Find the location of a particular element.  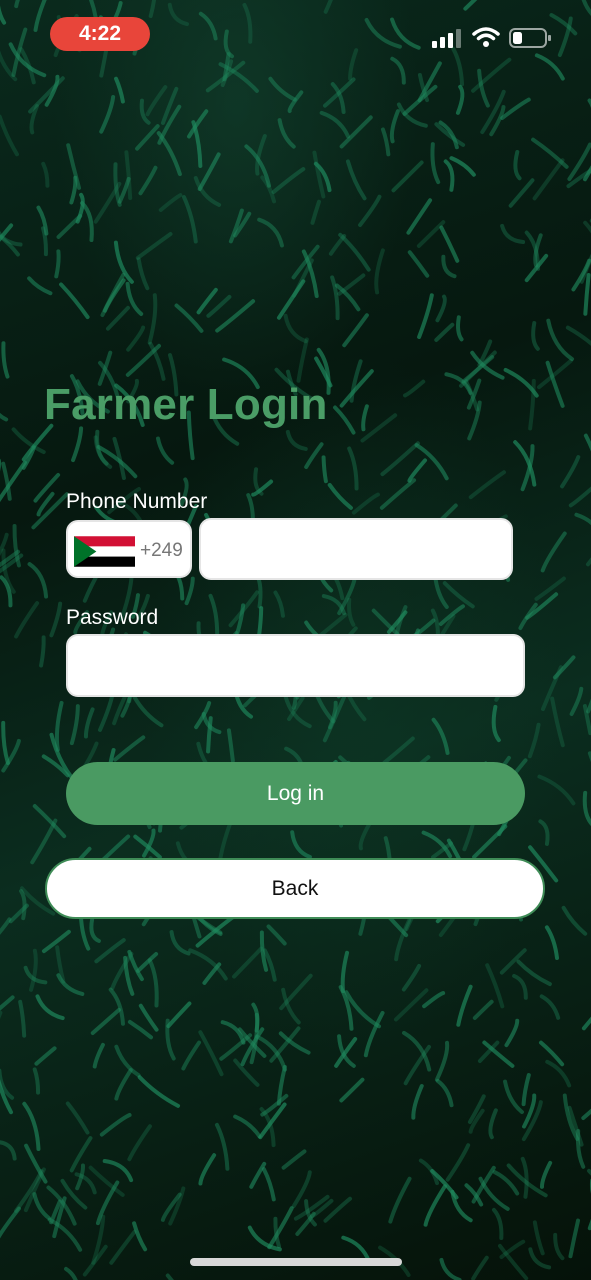

password-input is located at coordinates (295, 665).